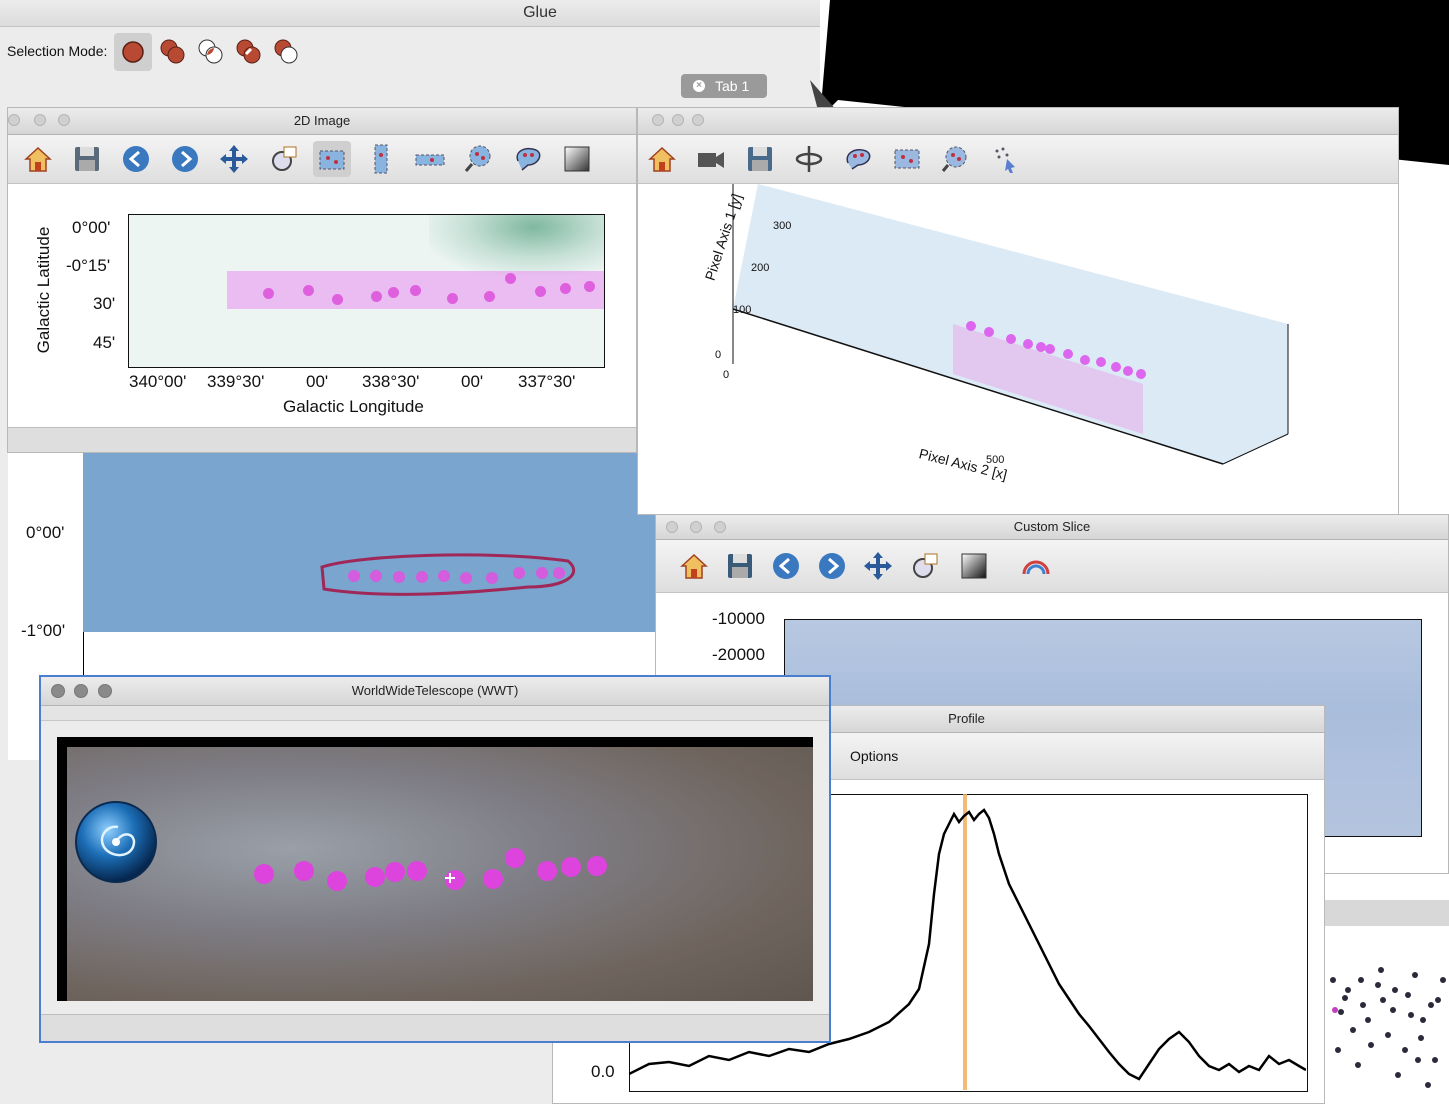 This screenshot has height=1104, width=1449. I want to click on lasso-icon, so click(858, 159).